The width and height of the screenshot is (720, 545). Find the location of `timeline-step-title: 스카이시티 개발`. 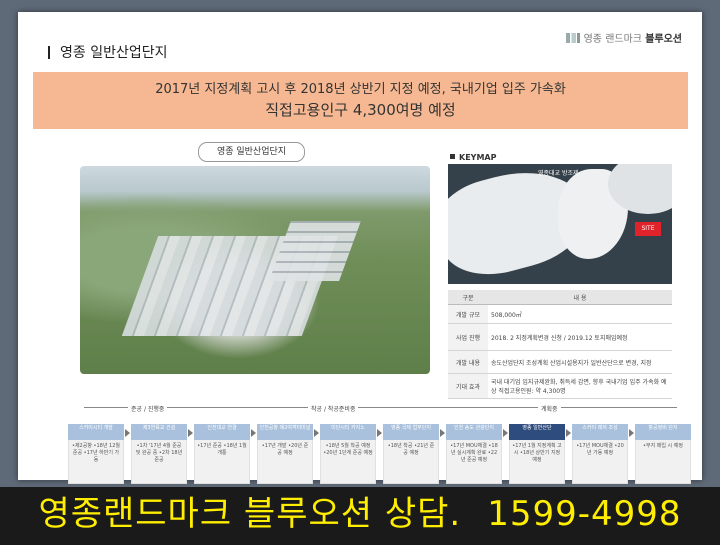

timeline-step-title: 스카이시티 개발 is located at coordinates (96, 432).